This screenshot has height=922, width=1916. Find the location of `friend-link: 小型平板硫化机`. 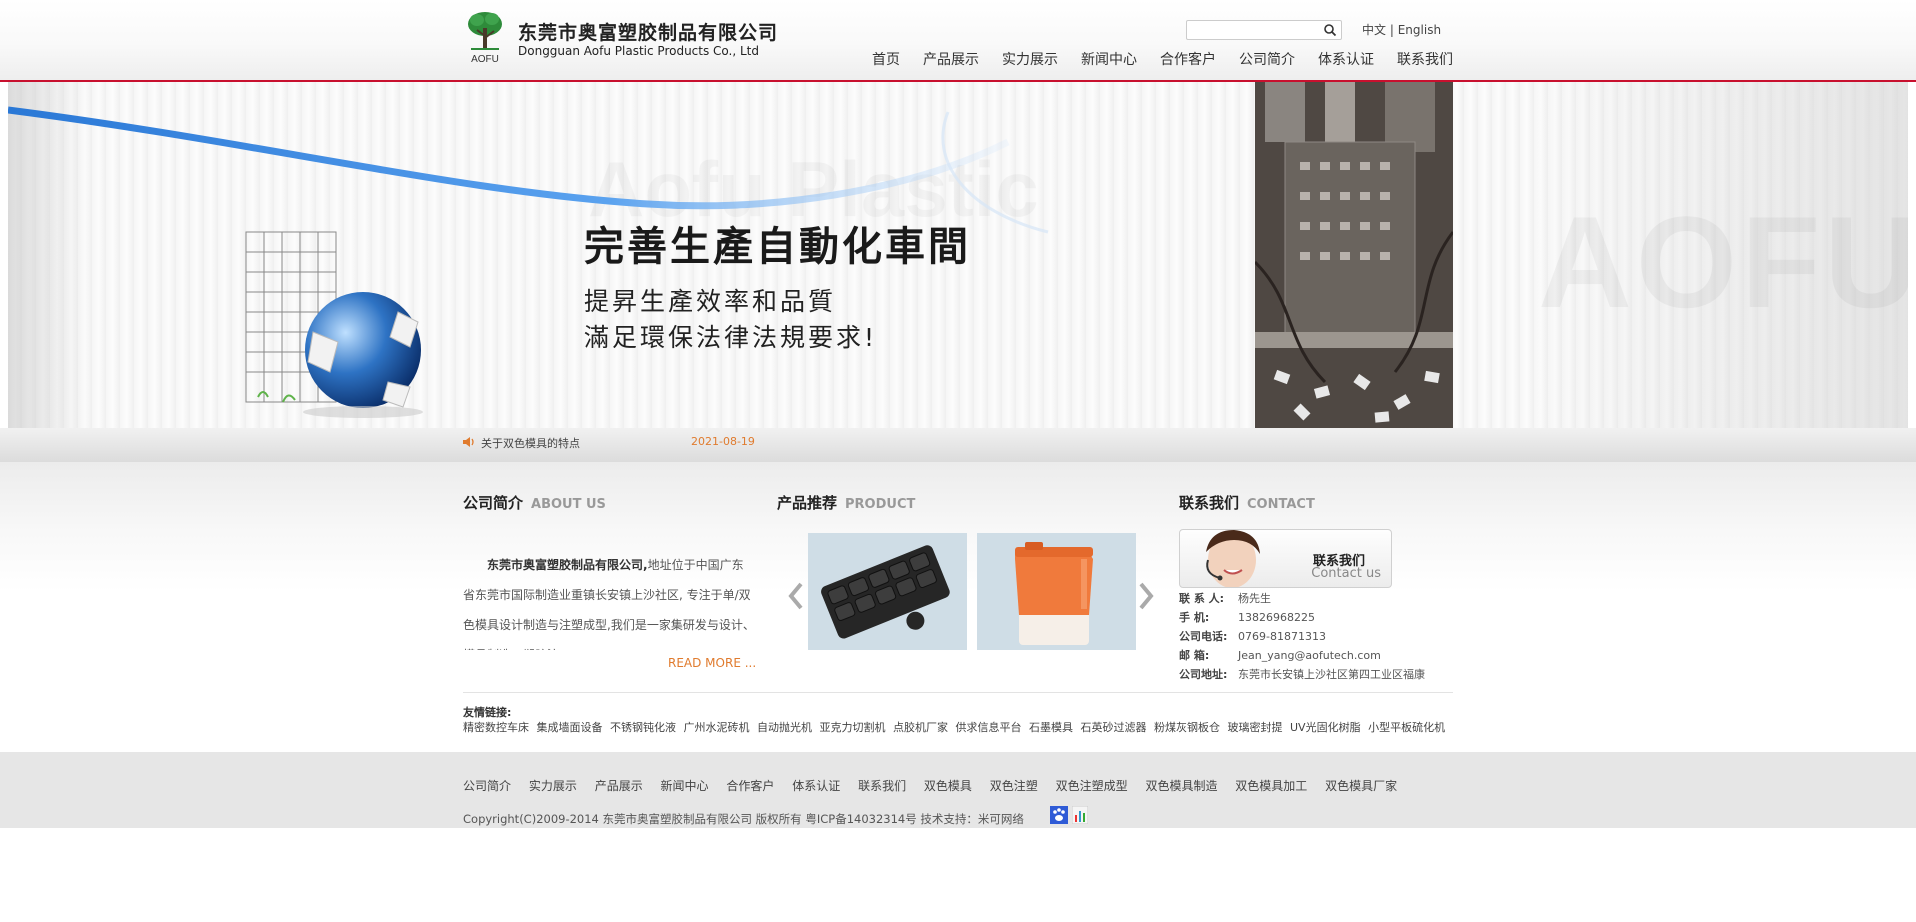

friend-link: 小型平板硫化机 is located at coordinates (1406, 727).